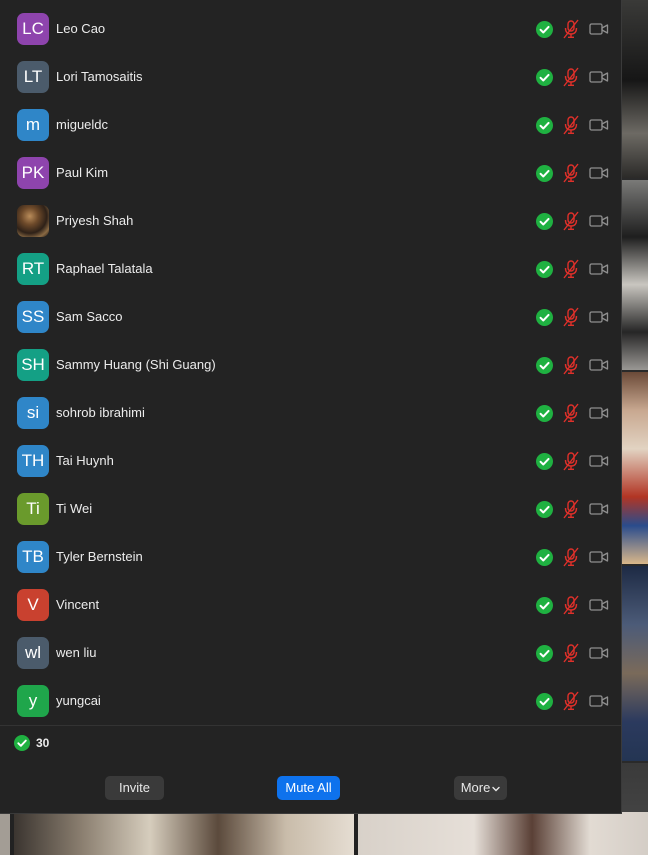 This screenshot has width=648, height=855. Describe the element at coordinates (33, 605) in the screenshot. I see `avatar: V` at that location.